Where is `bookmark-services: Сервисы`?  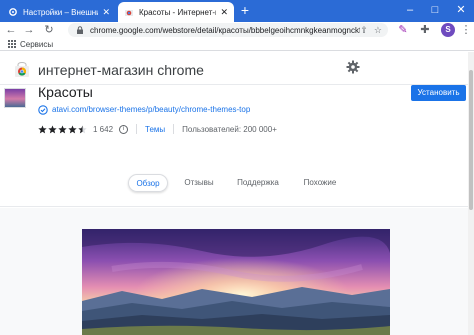 bookmark-services: Сервисы is located at coordinates (36, 44).